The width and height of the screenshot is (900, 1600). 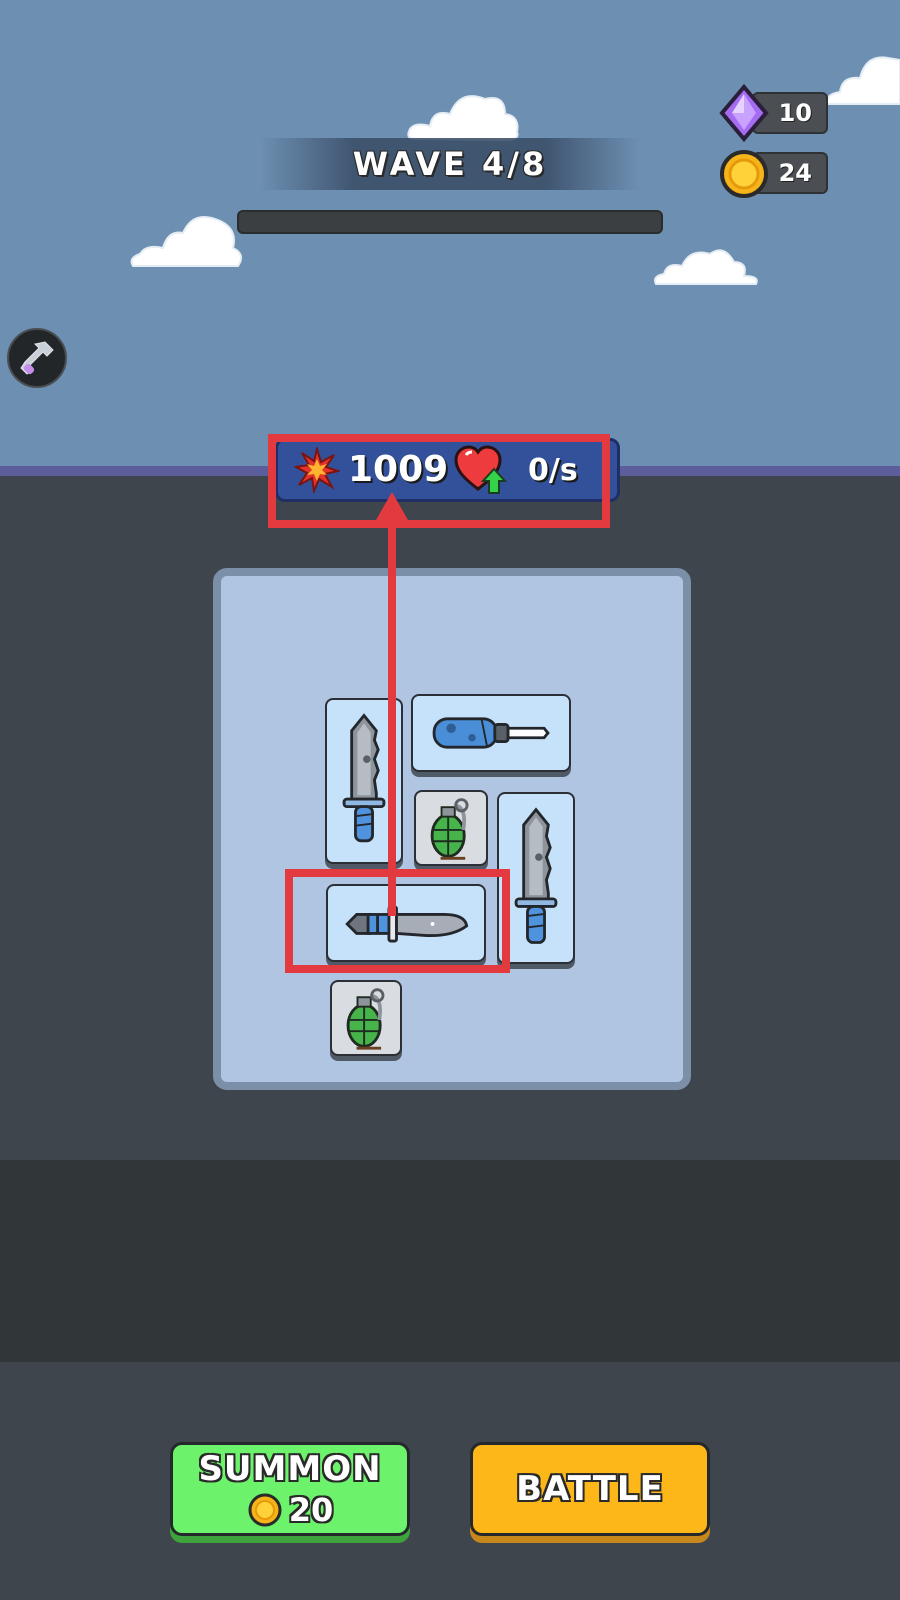 I want to click on bottom-panel, so click(x=450, y=1481).